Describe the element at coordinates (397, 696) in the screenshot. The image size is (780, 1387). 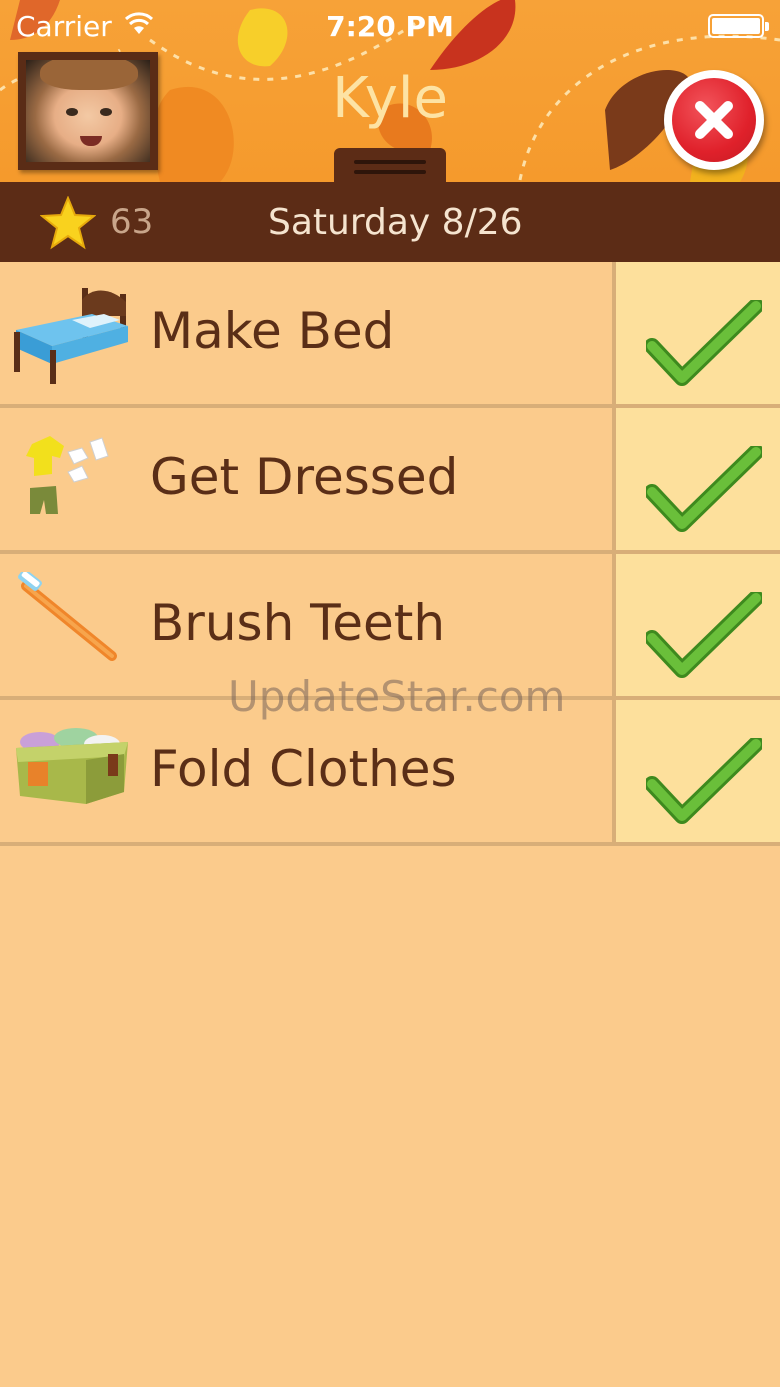
I see `watermark: UpdateStar.com` at that location.